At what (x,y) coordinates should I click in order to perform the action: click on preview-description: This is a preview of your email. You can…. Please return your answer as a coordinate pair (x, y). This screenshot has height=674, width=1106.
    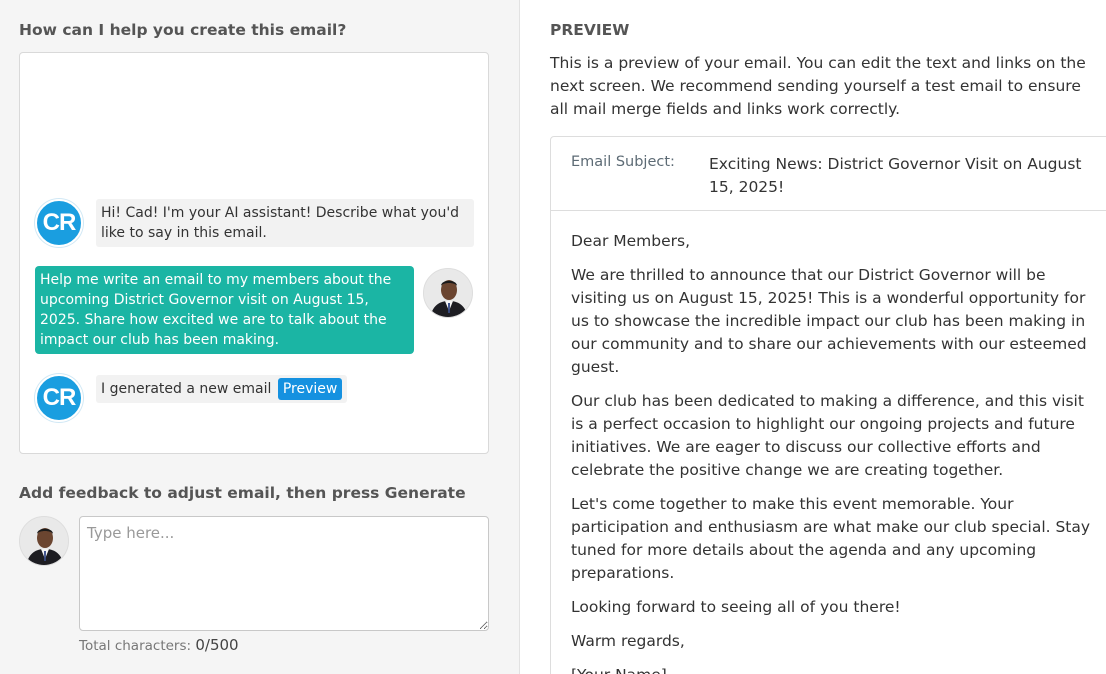
    Looking at the image, I should click on (818, 86).